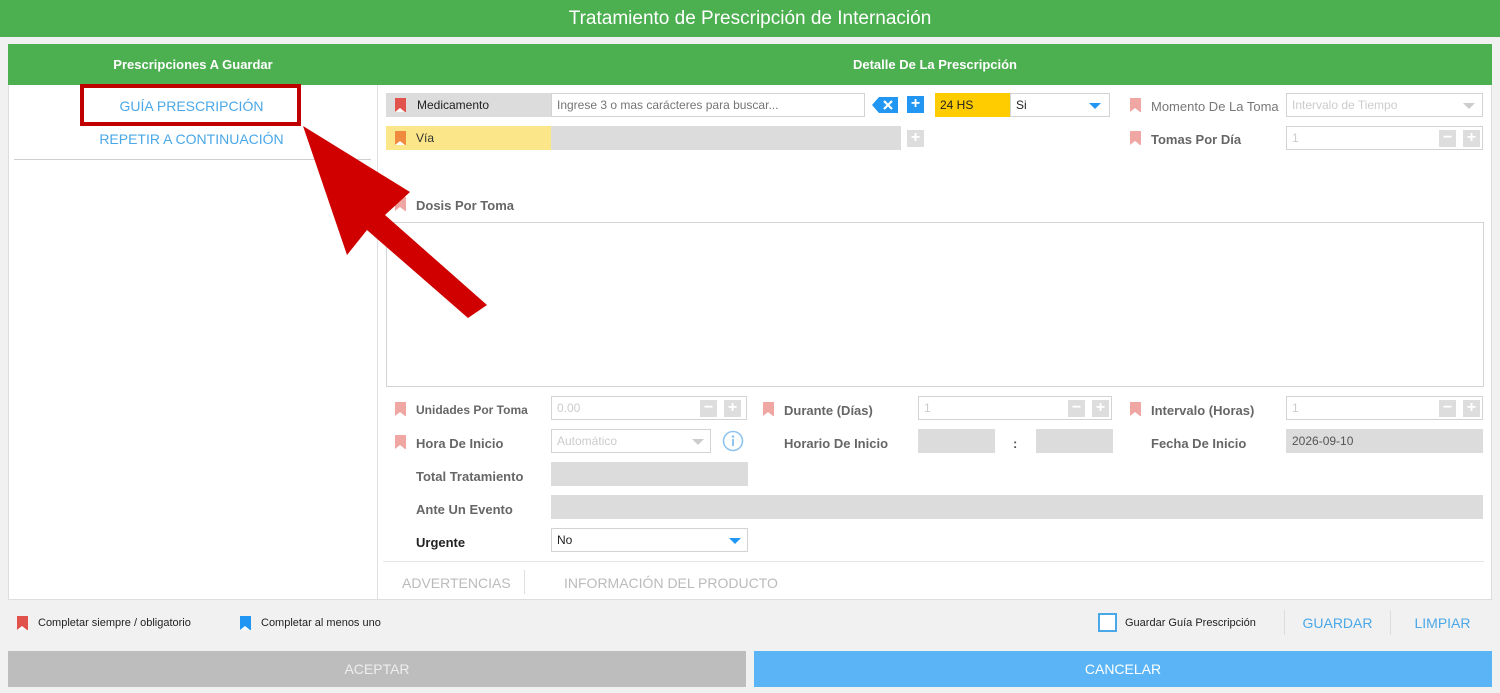 Image resolution: width=1500 pixels, height=693 pixels. Describe the element at coordinates (1107, 622) in the screenshot. I see `guardar-guia-checkbox` at that location.